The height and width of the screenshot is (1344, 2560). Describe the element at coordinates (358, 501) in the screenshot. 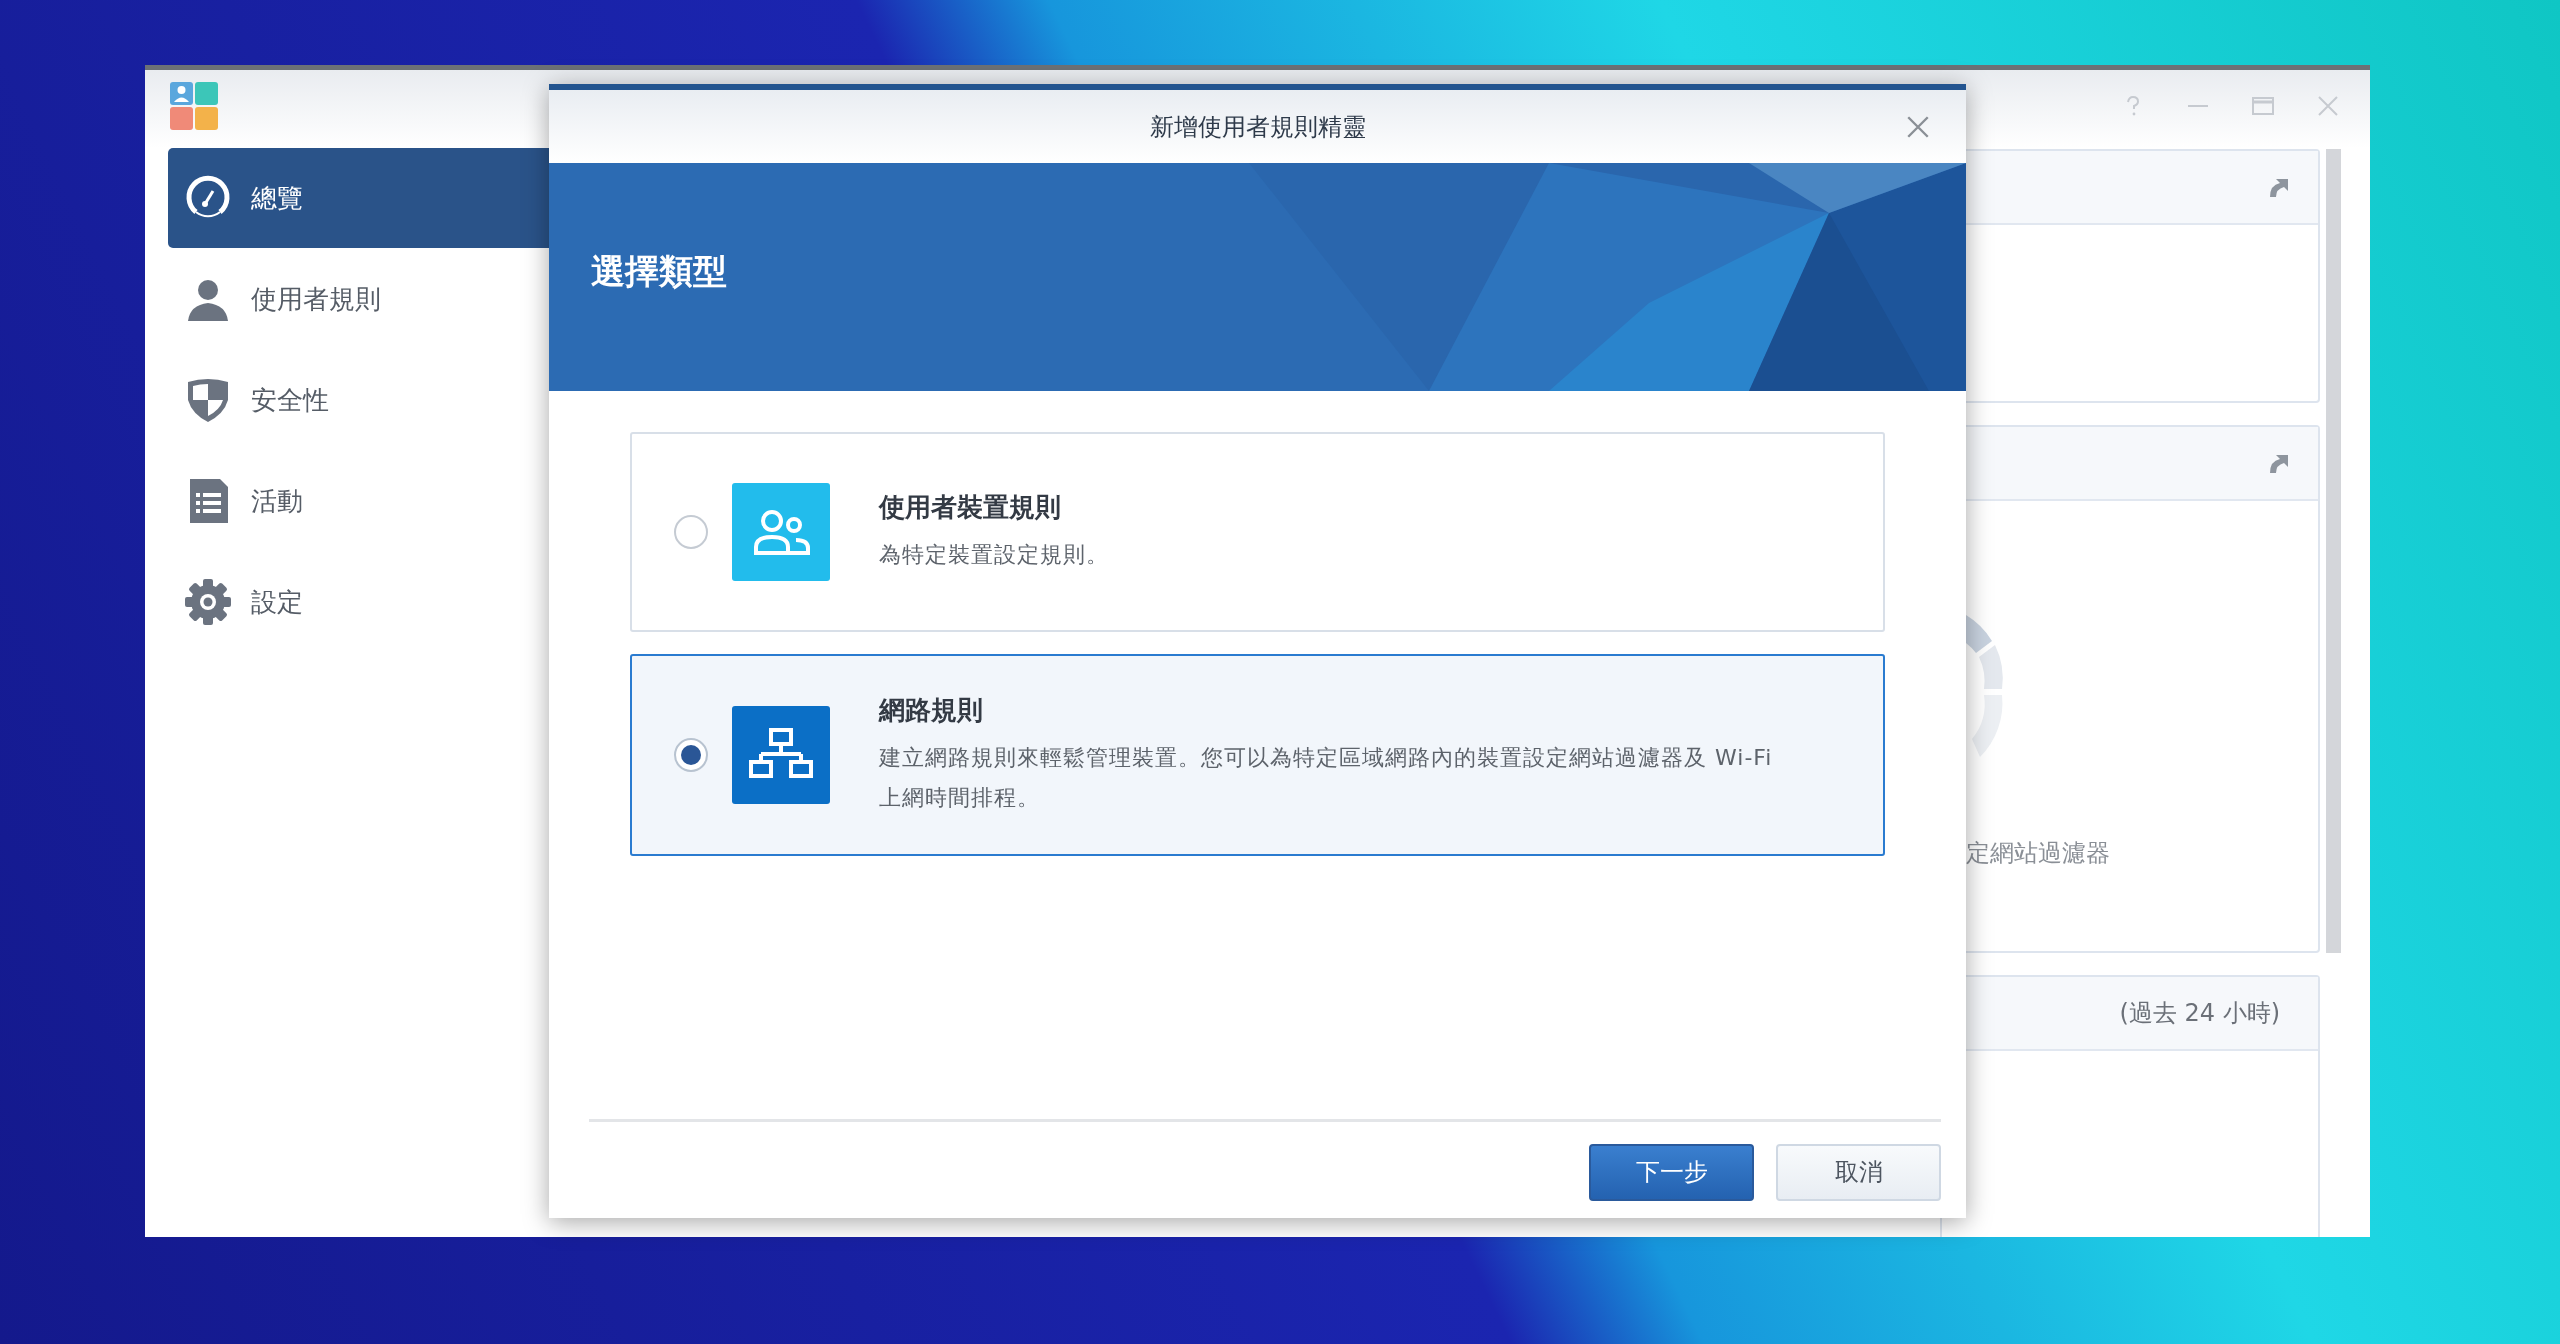

I see `sidebar-item: 活動` at that location.